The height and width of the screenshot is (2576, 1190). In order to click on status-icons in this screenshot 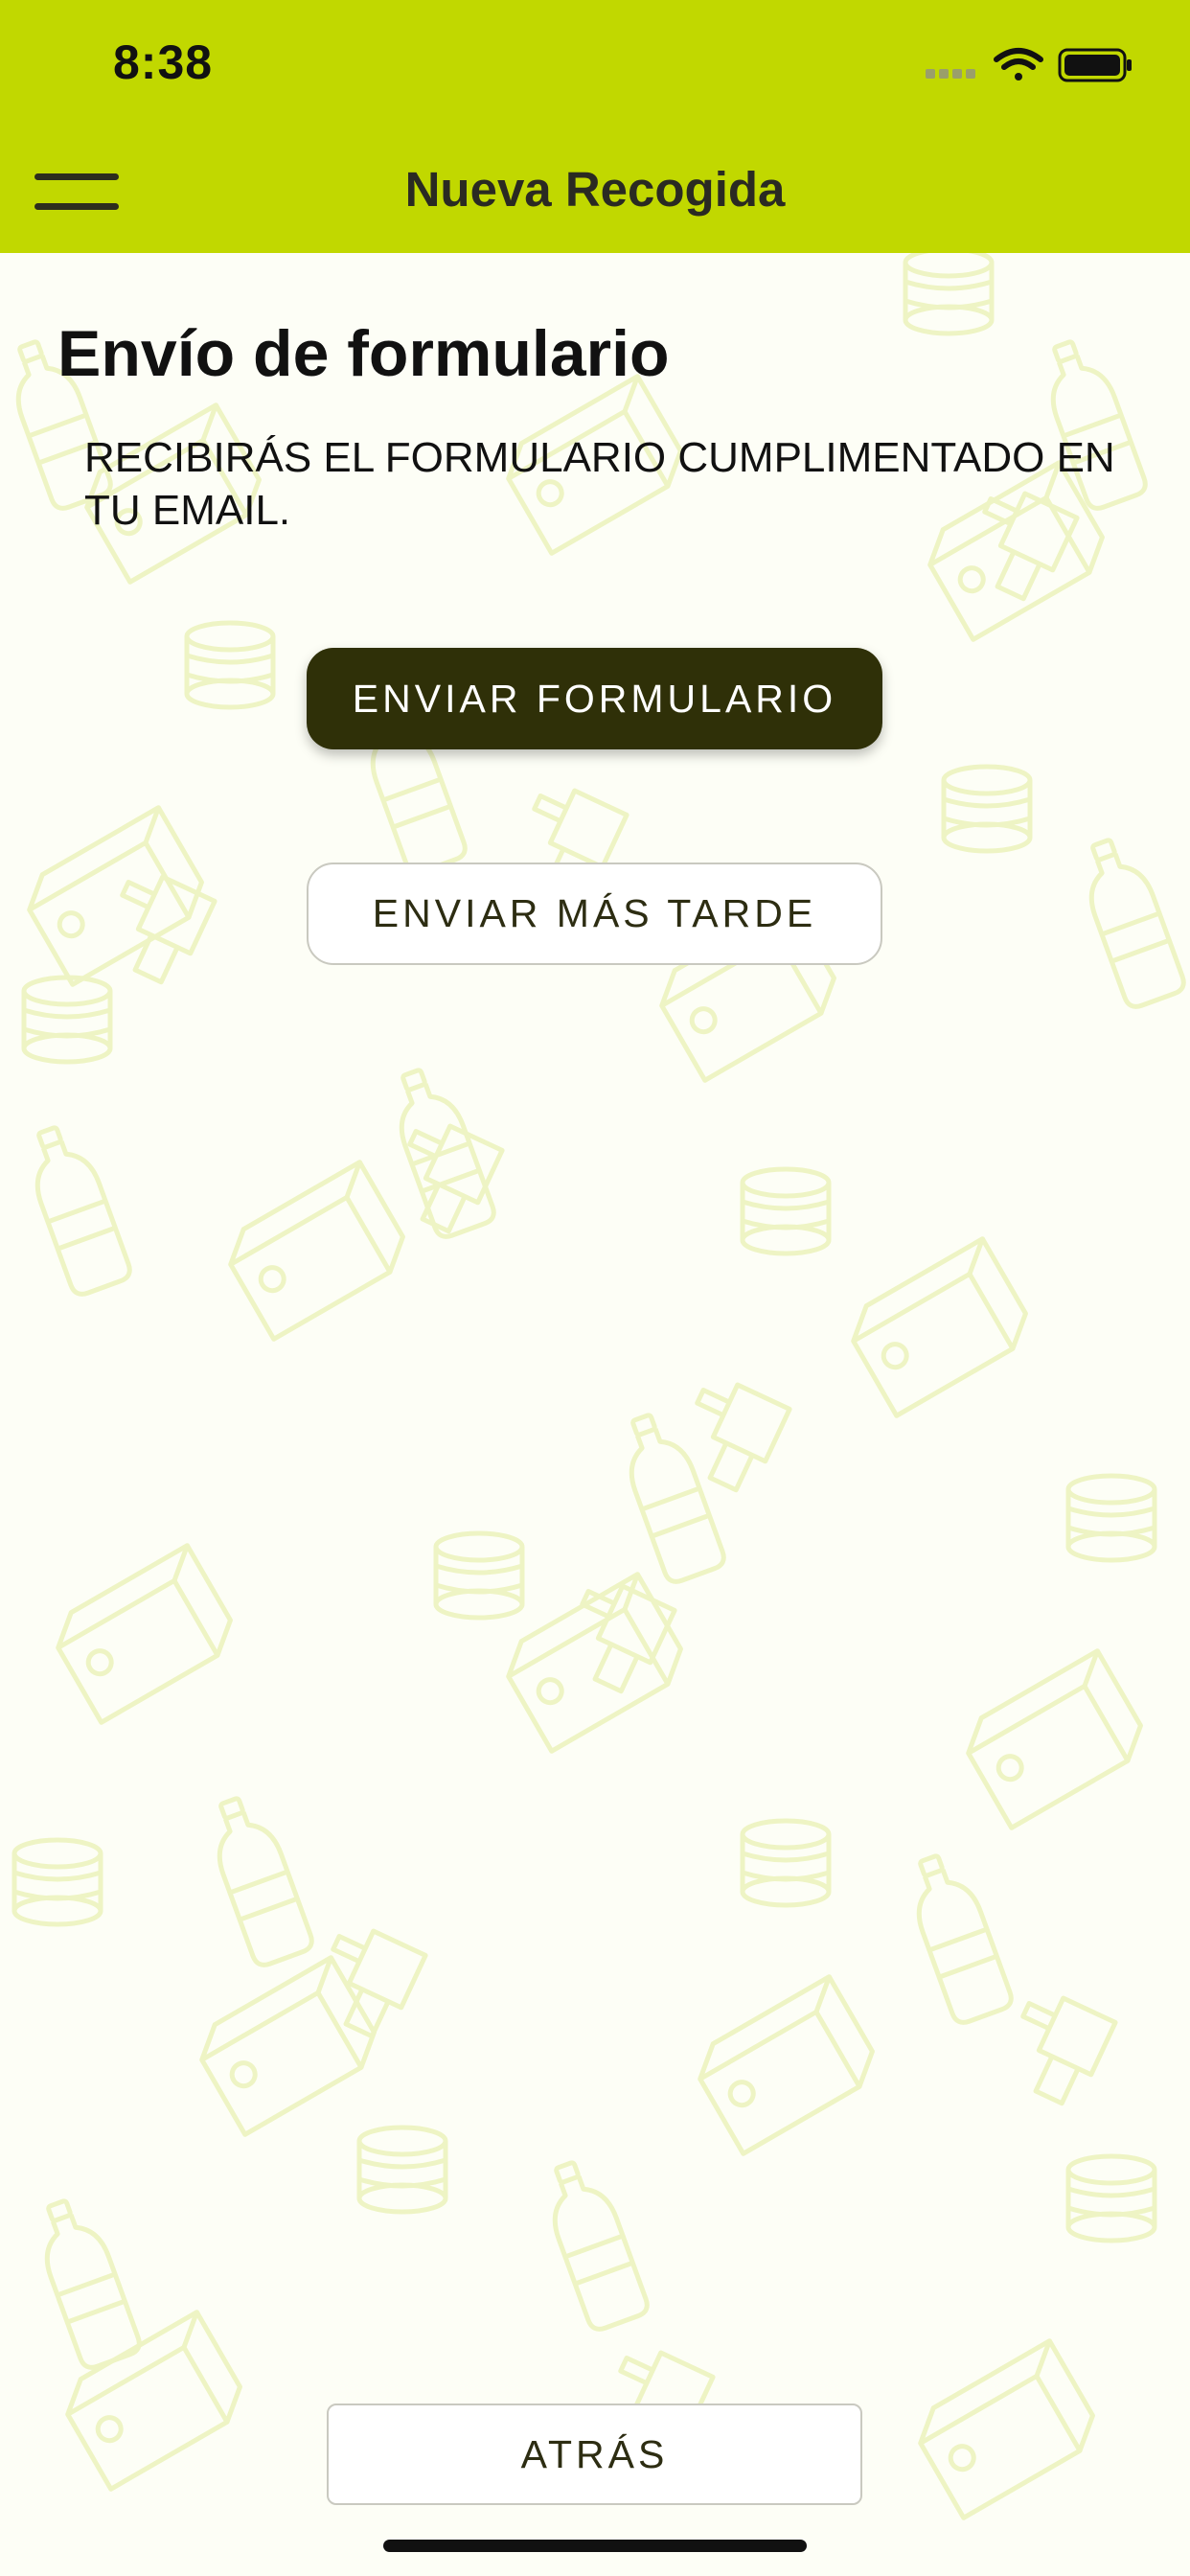, I will do `click(1029, 65)`.